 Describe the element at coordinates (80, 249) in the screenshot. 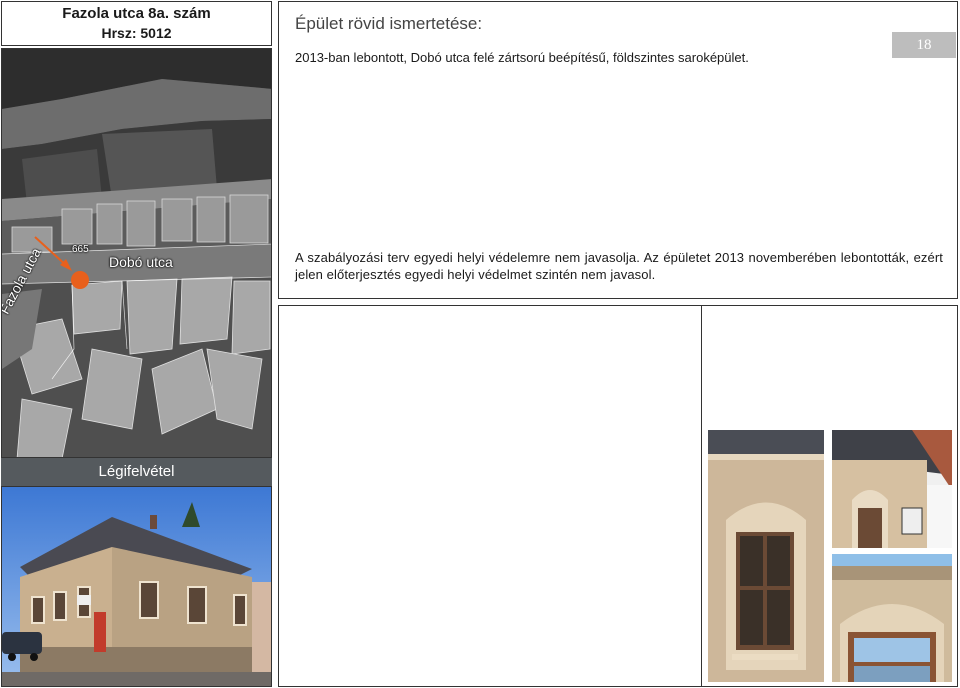

I see `label-parcel-665: 665` at that location.